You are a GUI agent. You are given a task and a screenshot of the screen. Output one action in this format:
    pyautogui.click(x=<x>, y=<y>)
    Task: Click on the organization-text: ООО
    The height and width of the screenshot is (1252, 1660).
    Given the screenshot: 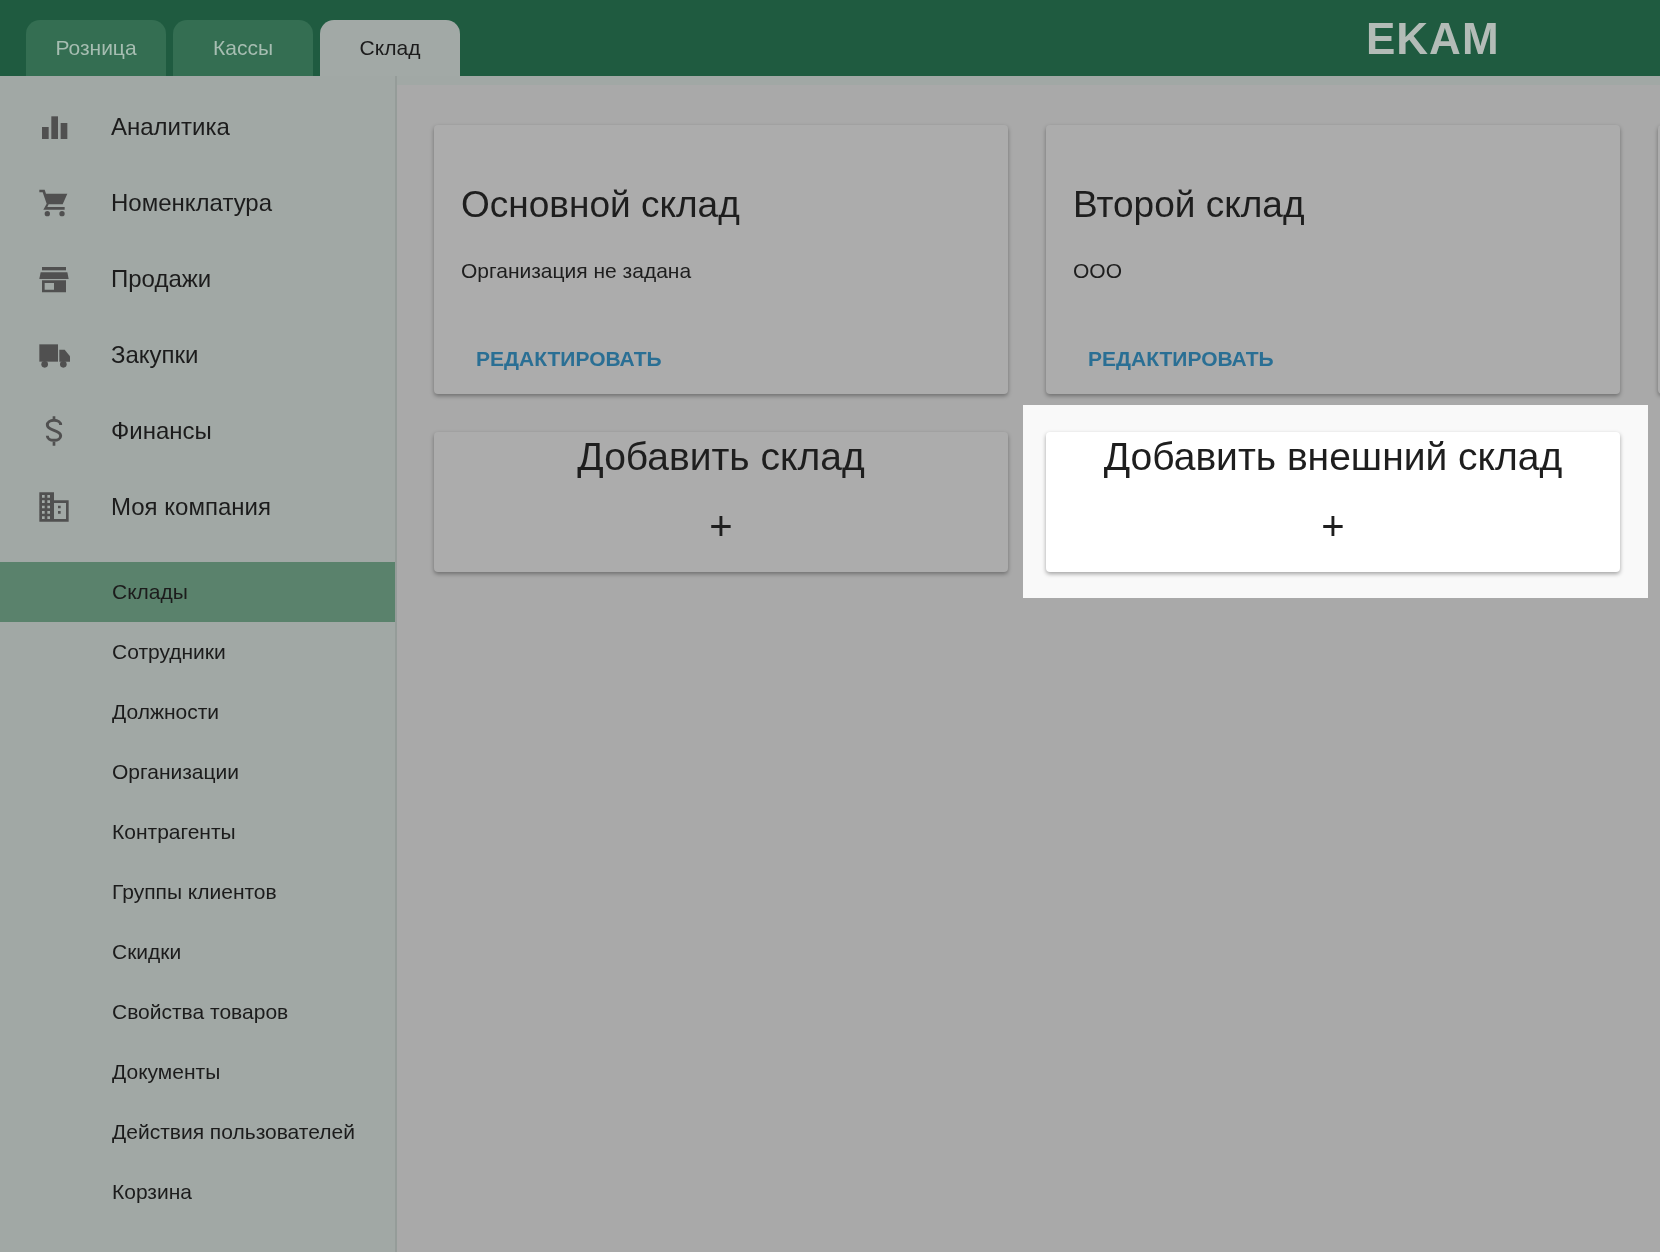 What is the action you would take?
    pyautogui.click(x=1097, y=271)
    